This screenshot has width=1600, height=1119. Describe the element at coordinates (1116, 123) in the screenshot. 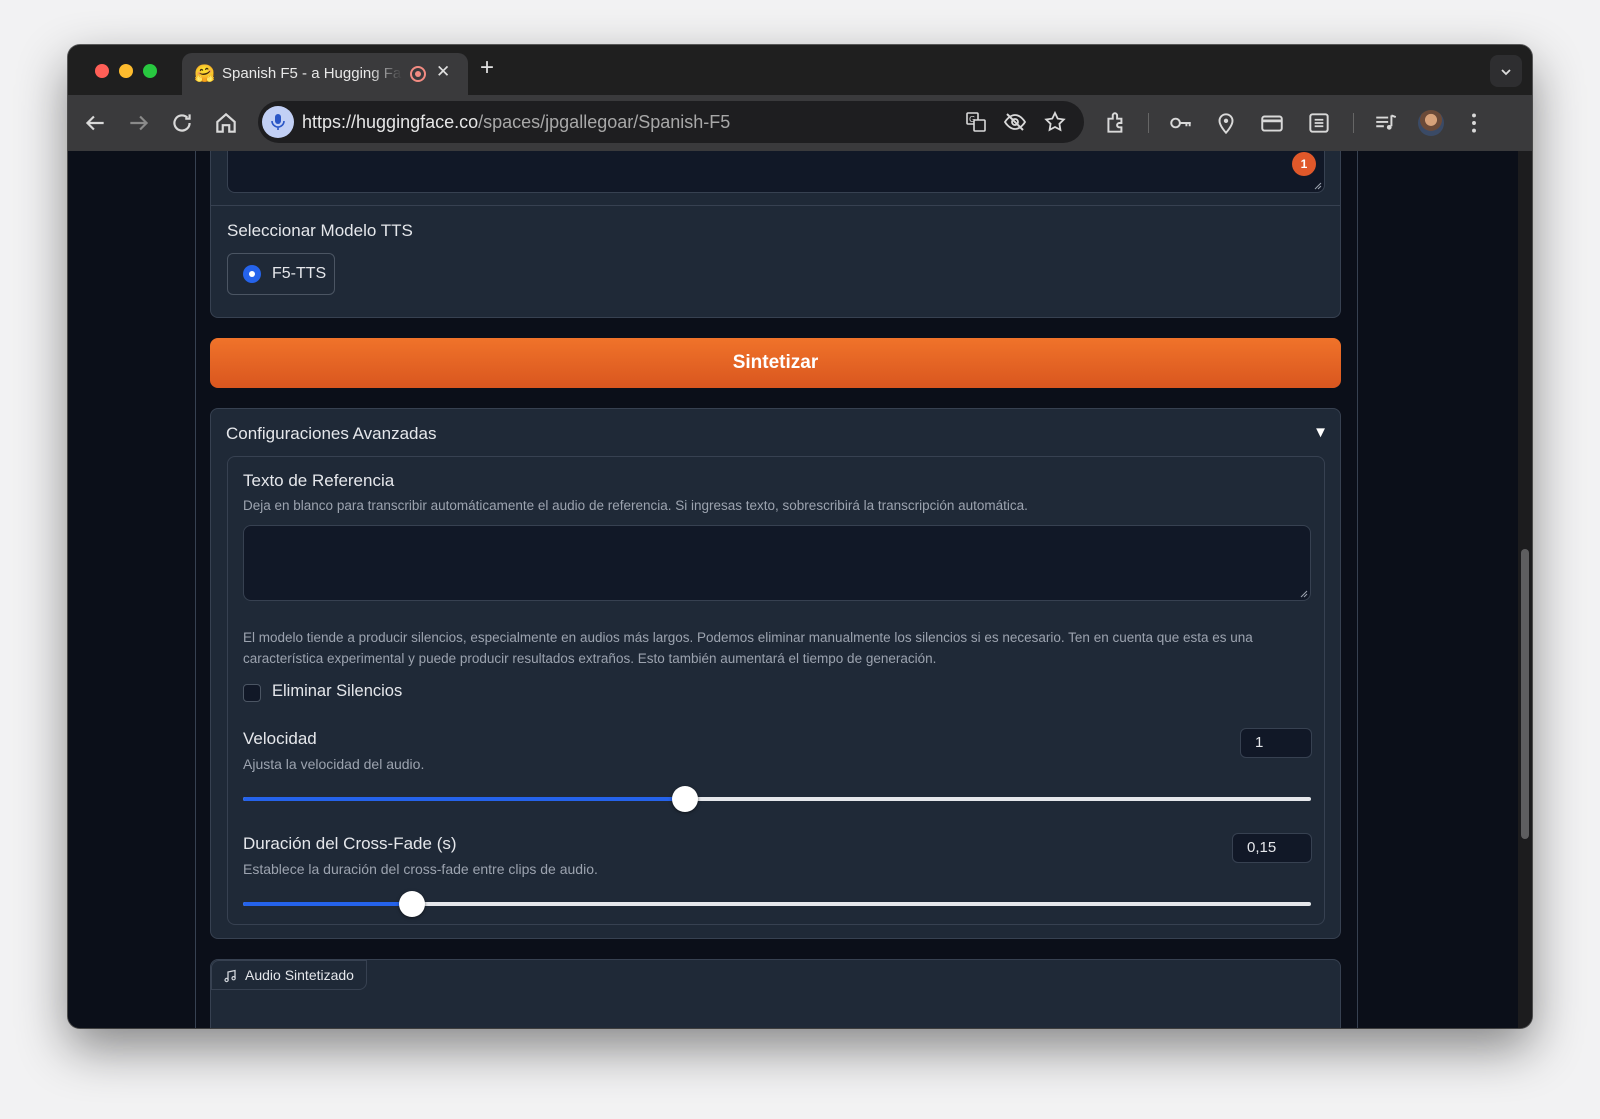

I see `extensions-icon` at that location.